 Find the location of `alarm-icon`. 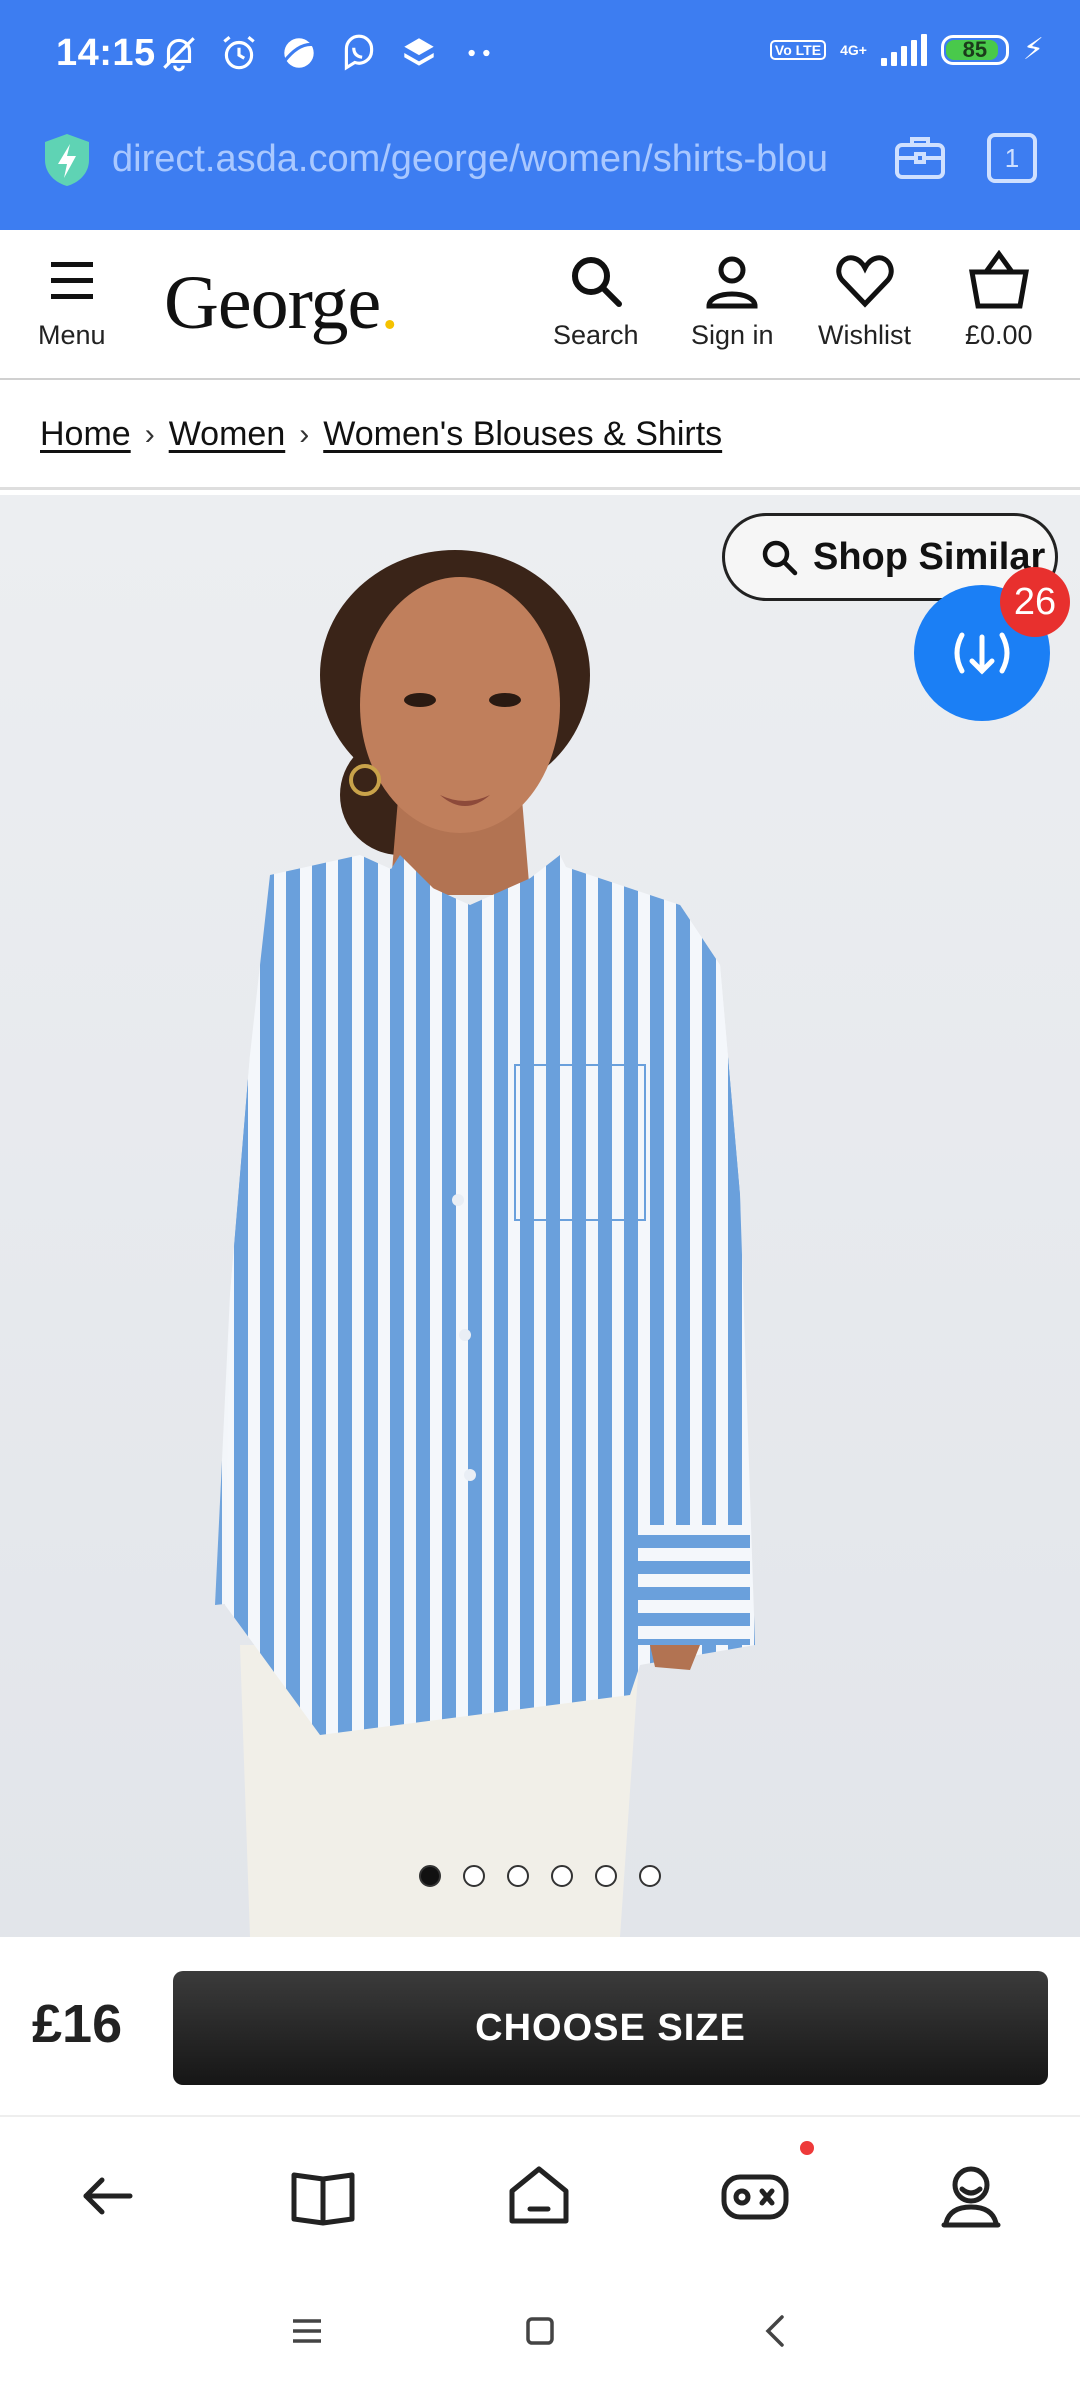

alarm-icon is located at coordinates (239, 53).